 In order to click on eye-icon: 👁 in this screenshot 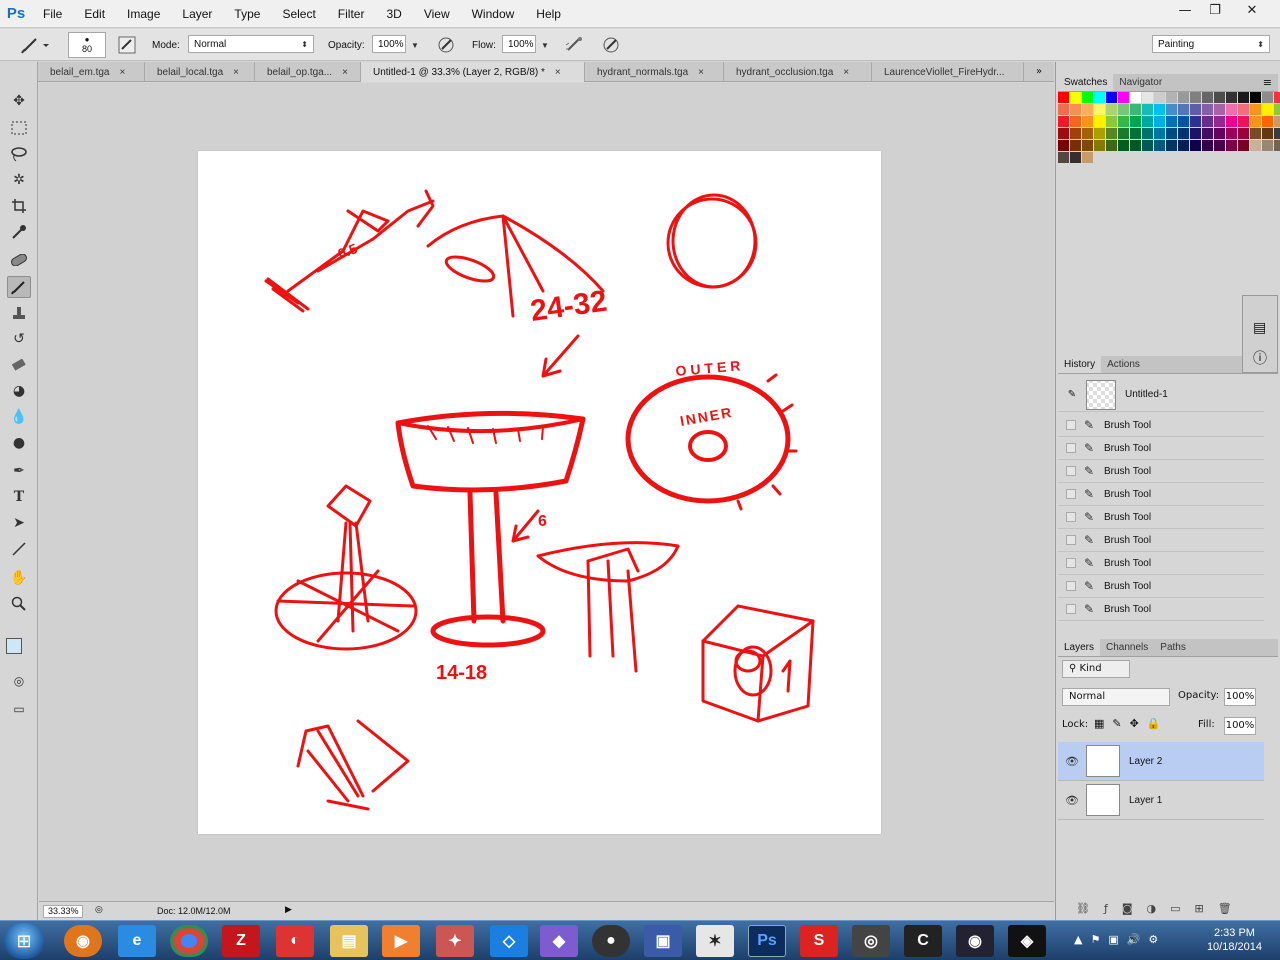, I will do `click(1072, 761)`.